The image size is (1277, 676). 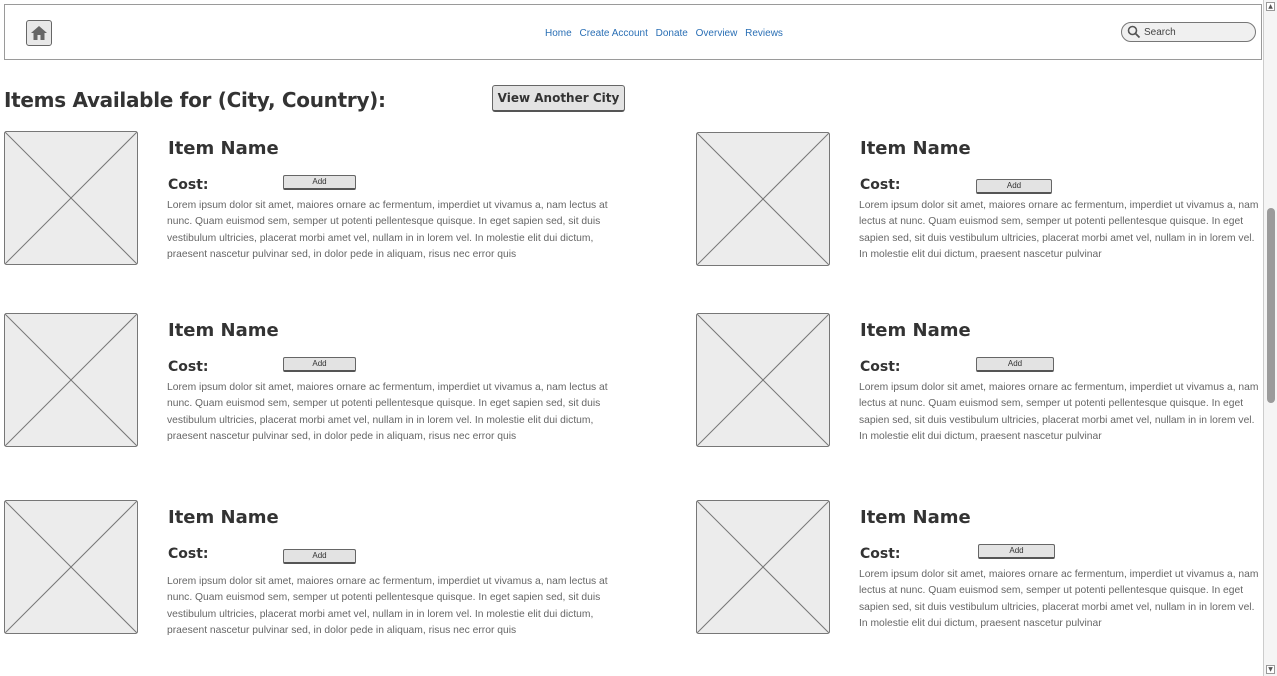 I want to click on scroll-up-arrow: ▲, so click(x=1270, y=6).